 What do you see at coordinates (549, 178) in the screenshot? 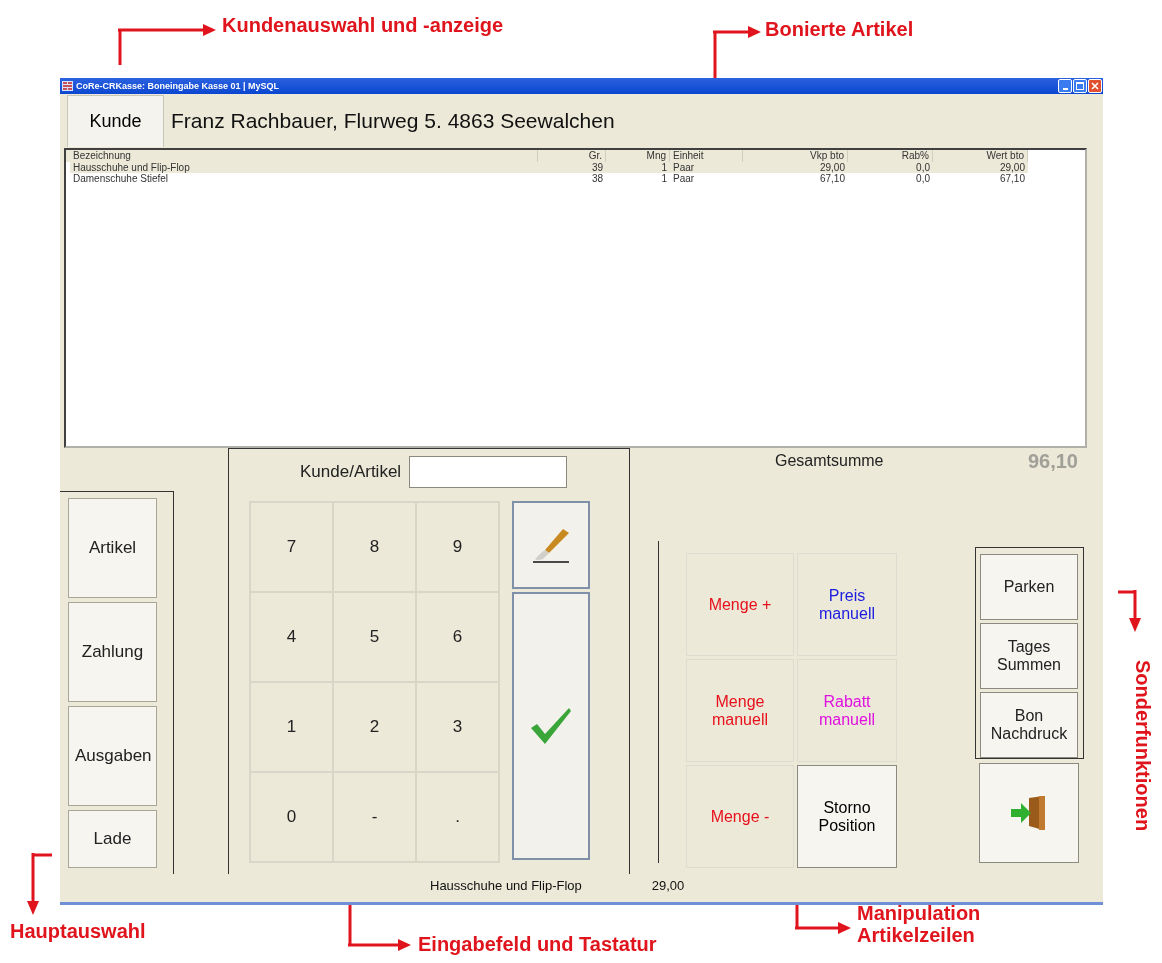
I see `table-row: Damenschuhe Stiefel 38 1 Paar 67,10 0,0 67,10` at bounding box center [549, 178].